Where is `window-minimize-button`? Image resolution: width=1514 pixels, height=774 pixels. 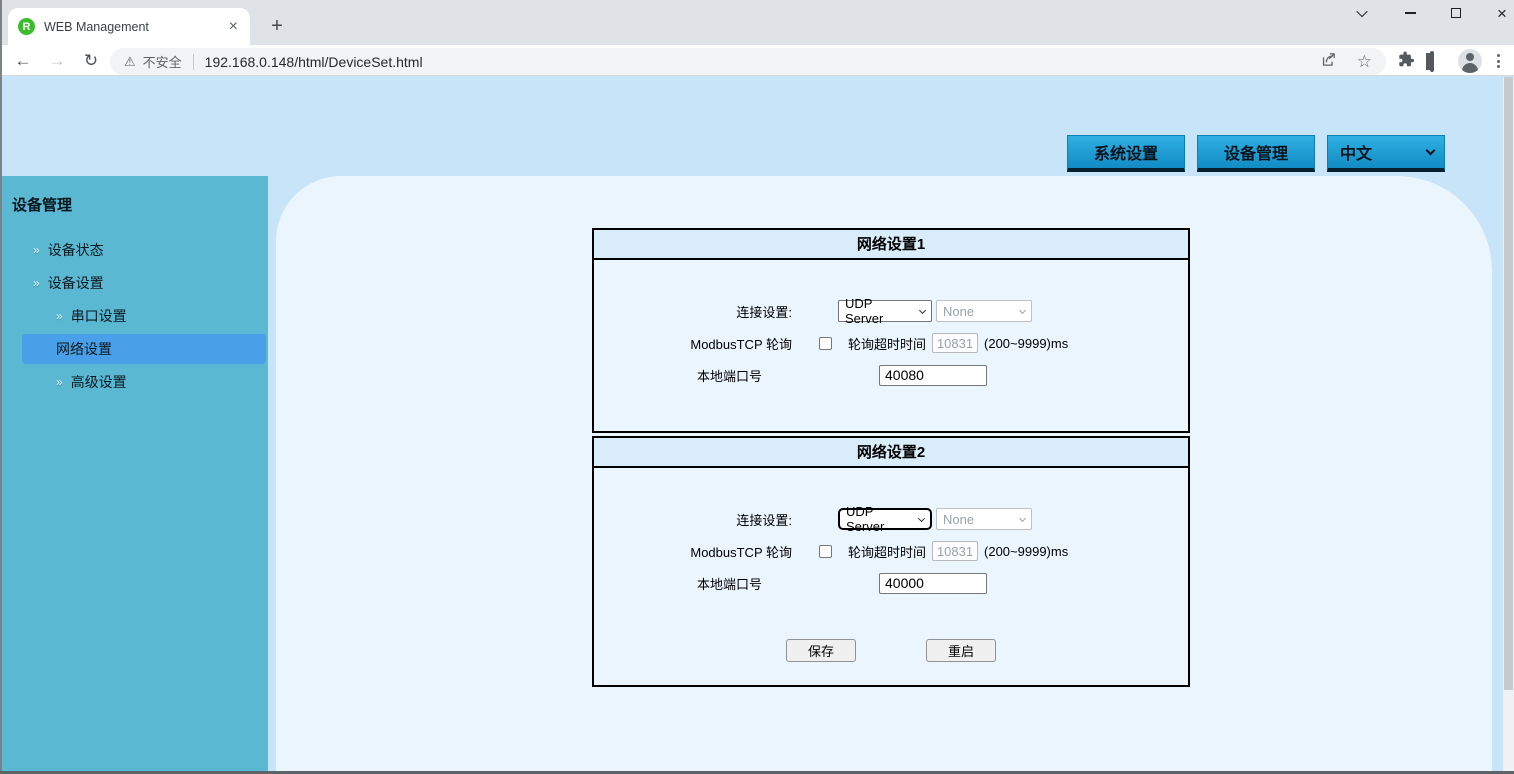 window-minimize-button is located at coordinates (1410, 13).